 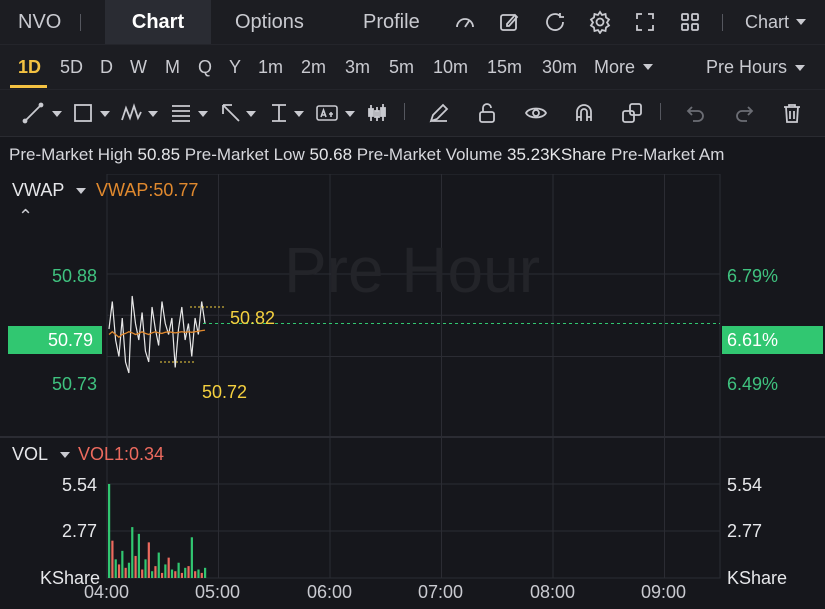 What do you see at coordinates (487, 113) in the screenshot?
I see `unlock-icon` at bounding box center [487, 113].